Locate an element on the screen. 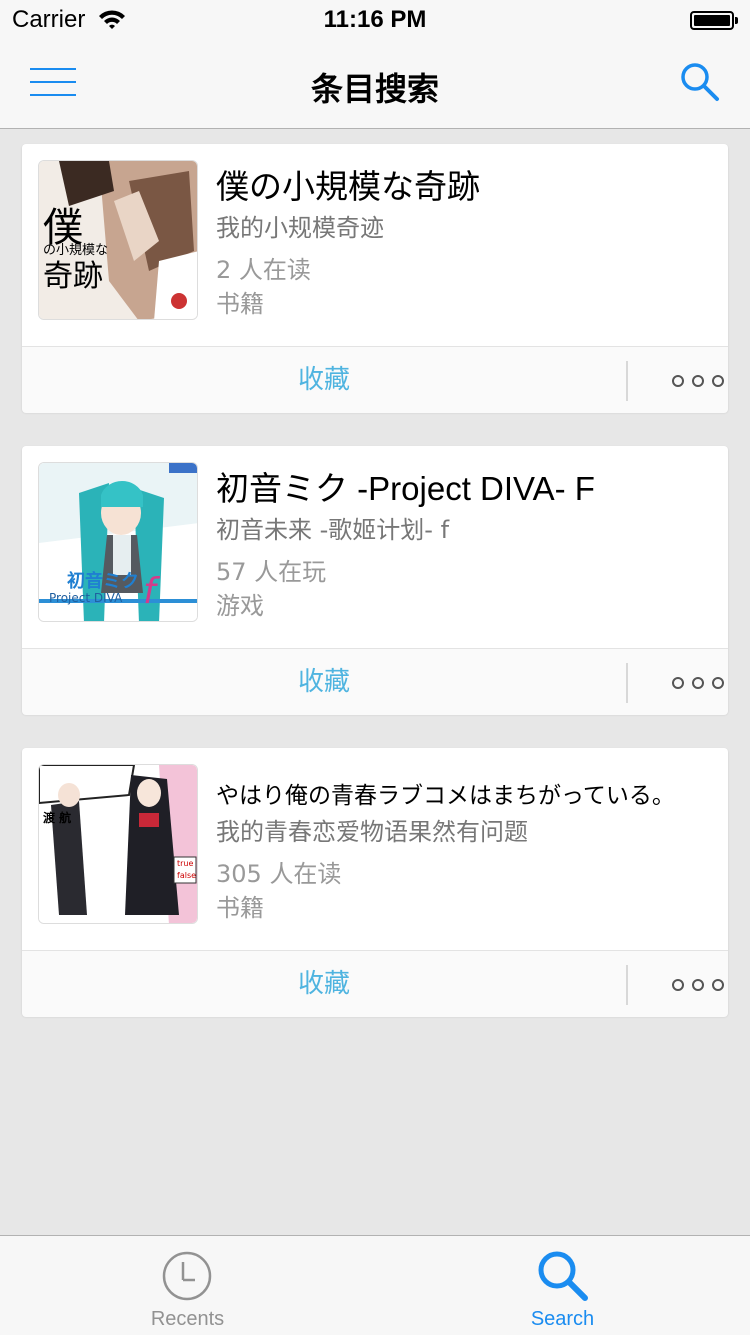 The height and width of the screenshot is (1335, 750). item-subtitle: 我的小规模奇迹 is located at coordinates (300, 228).